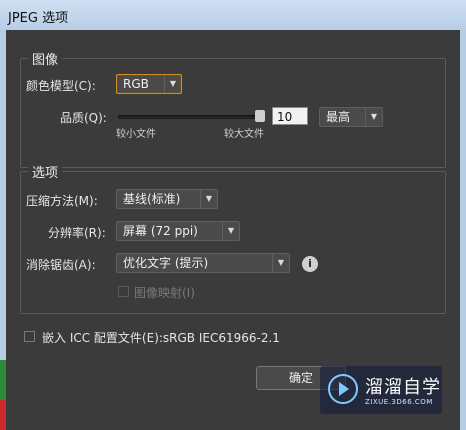 This screenshot has height=430, width=466. What do you see at coordinates (164, 293) in the screenshot?
I see `image-map-label: 图像映射(I)` at bounding box center [164, 293].